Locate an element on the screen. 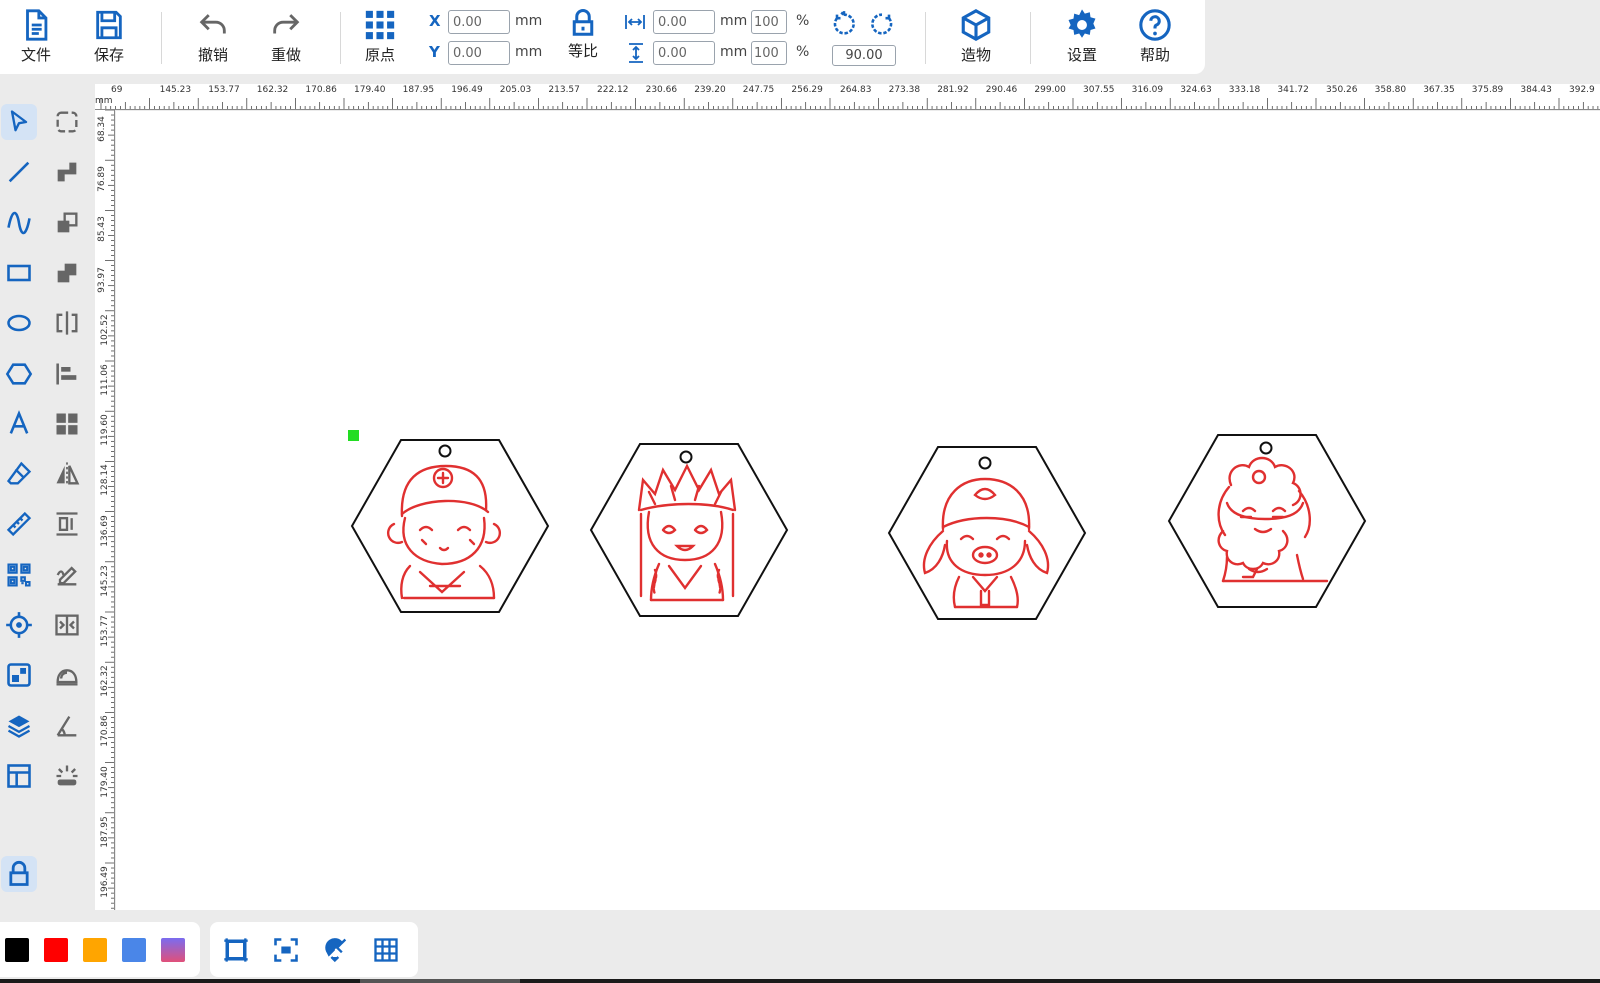 The height and width of the screenshot is (983, 1600). offset-tool is located at coordinates (67, 675).